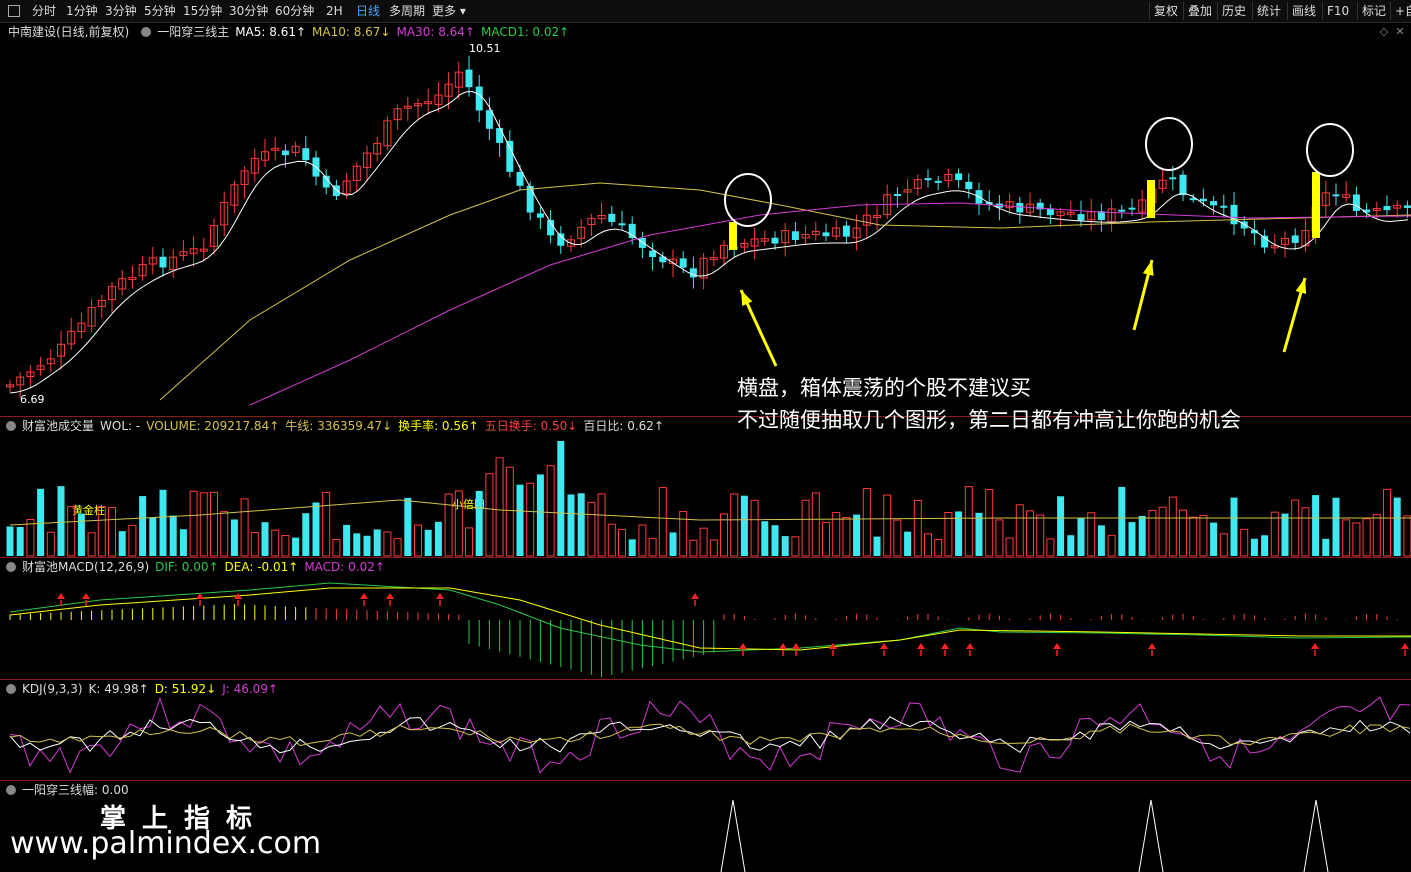  Describe the element at coordinates (166, 843) in the screenshot. I see `watermark-url: www.palmindex.com` at that location.